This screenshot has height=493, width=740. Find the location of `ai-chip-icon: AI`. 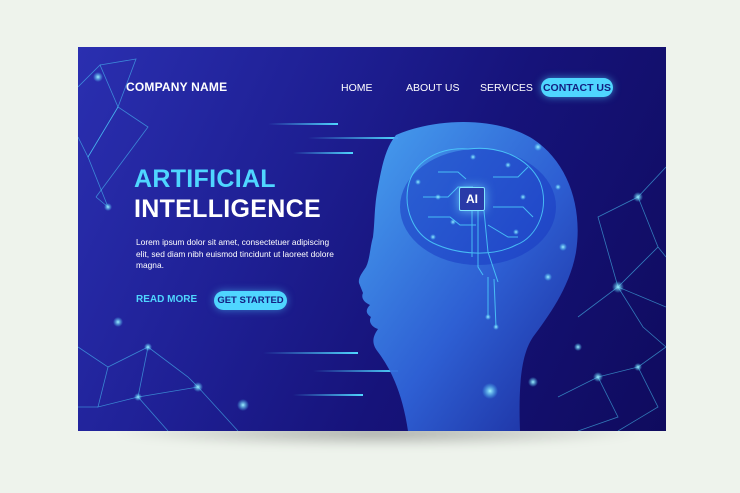

ai-chip-icon: AI is located at coordinates (472, 199).